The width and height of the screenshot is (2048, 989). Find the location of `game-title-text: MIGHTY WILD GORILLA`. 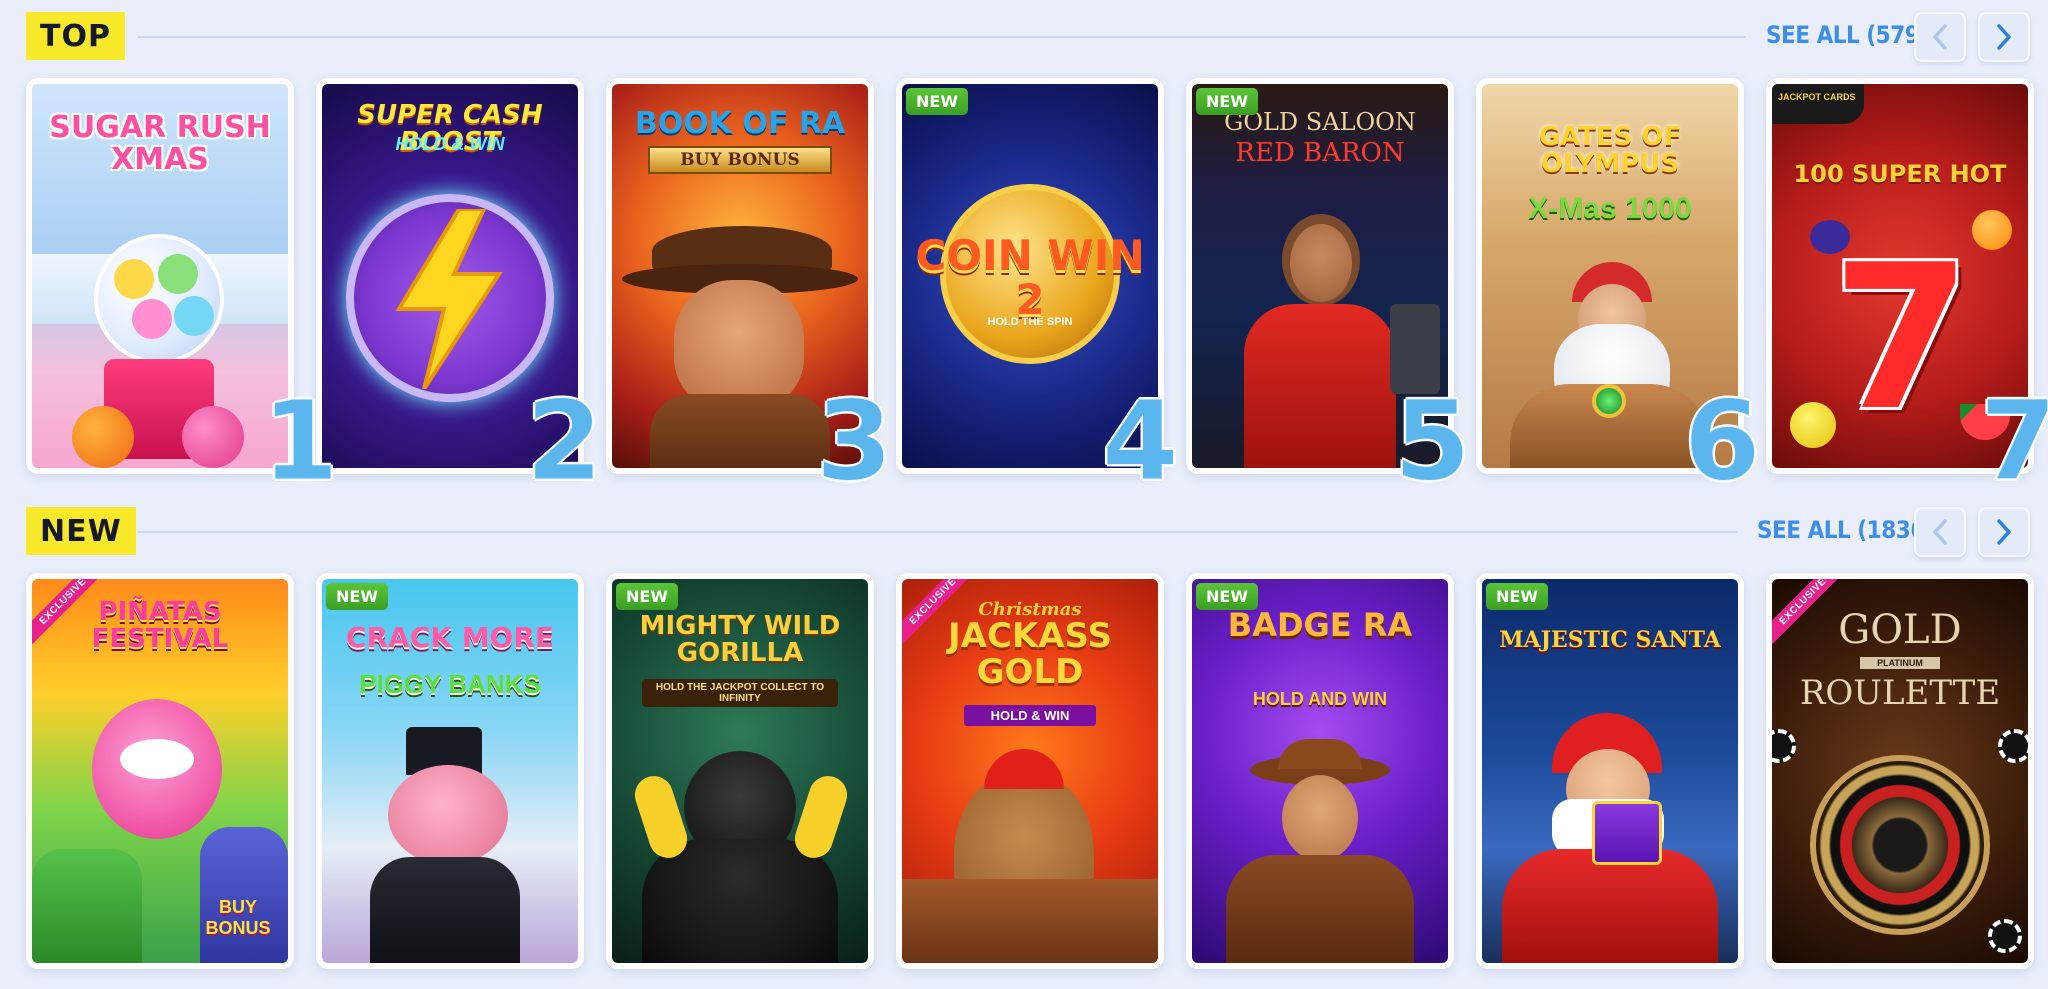

game-title-text: MIGHTY WILD GORILLA is located at coordinates (740, 640).